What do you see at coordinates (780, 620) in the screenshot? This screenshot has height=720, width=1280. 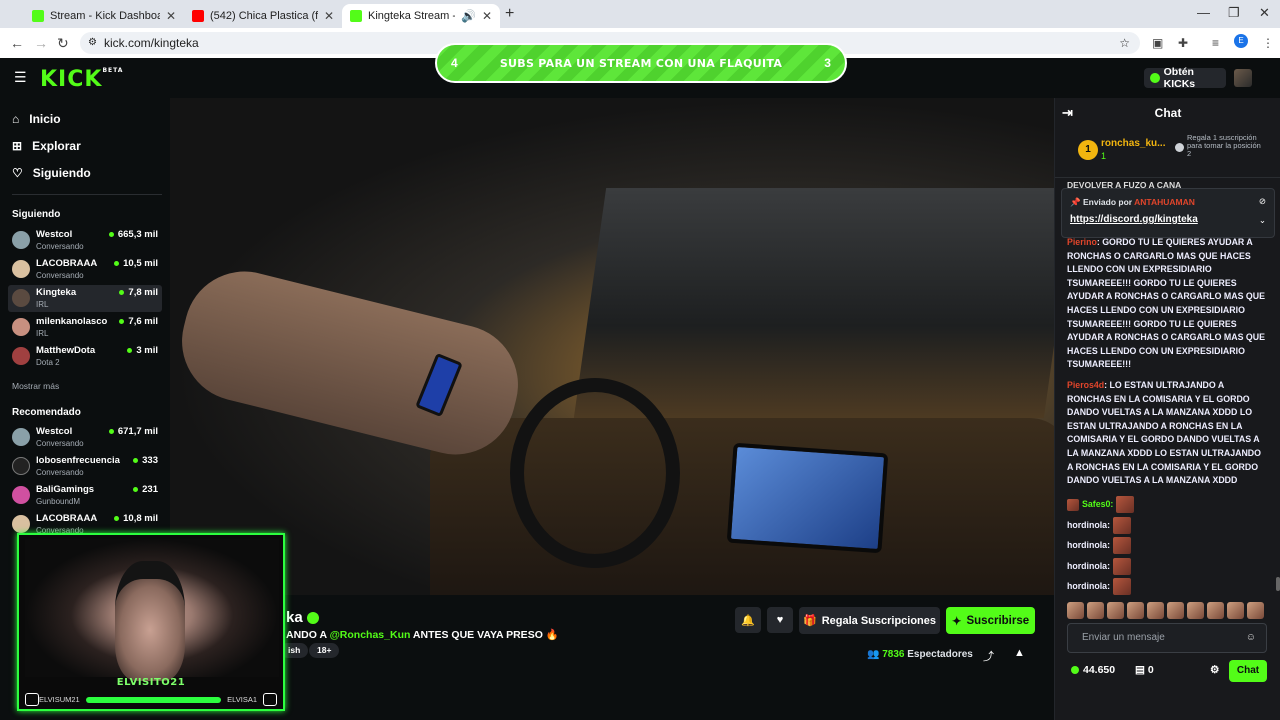 I see `follow-heart-button: ♥` at bounding box center [780, 620].